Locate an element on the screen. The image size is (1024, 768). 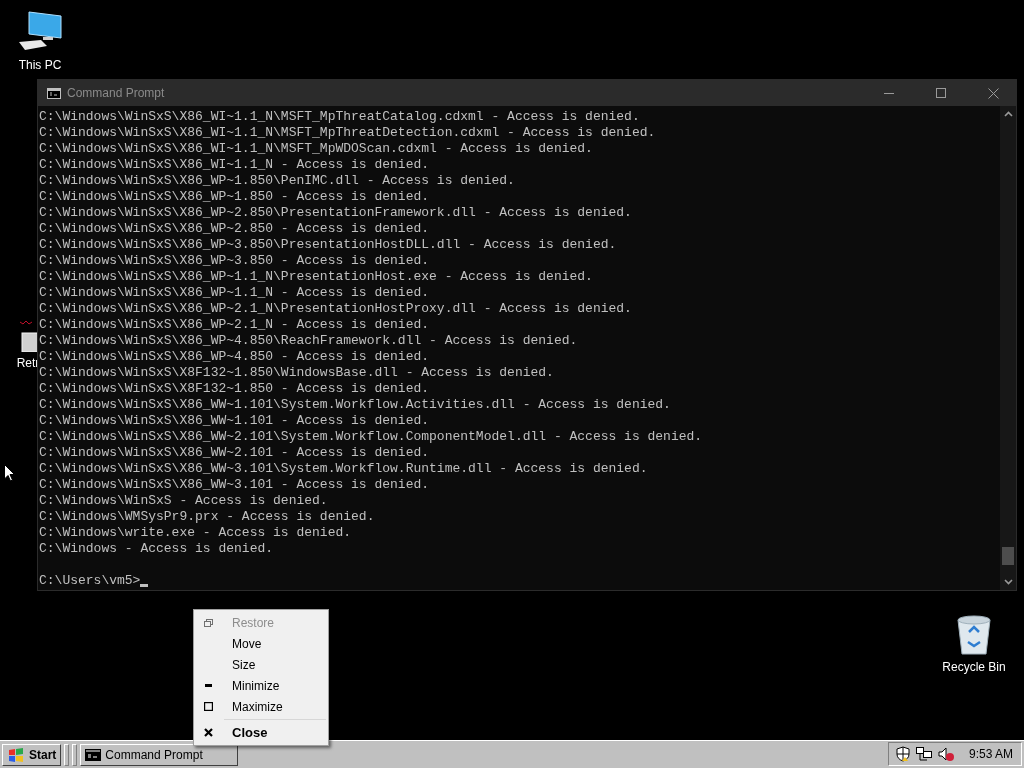
console-line: C:\Windows\WinSxS\X8F132~1.850 - Access is denied. is located at coordinates (234, 389).